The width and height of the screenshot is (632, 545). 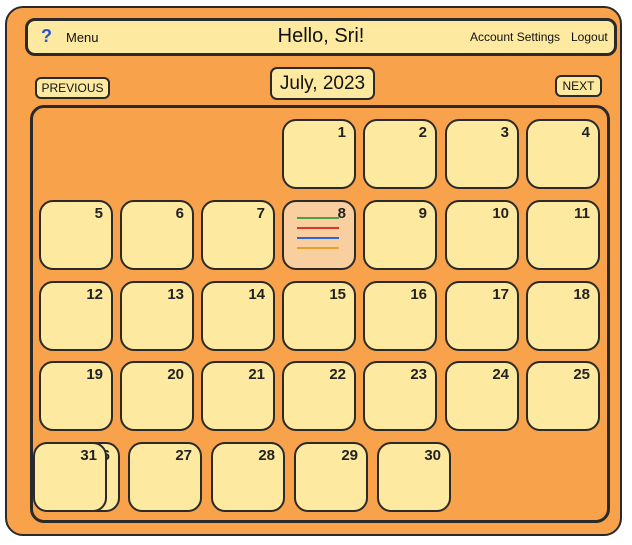 What do you see at coordinates (418, 374) in the screenshot?
I see `day-number: 23` at bounding box center [418, 374].